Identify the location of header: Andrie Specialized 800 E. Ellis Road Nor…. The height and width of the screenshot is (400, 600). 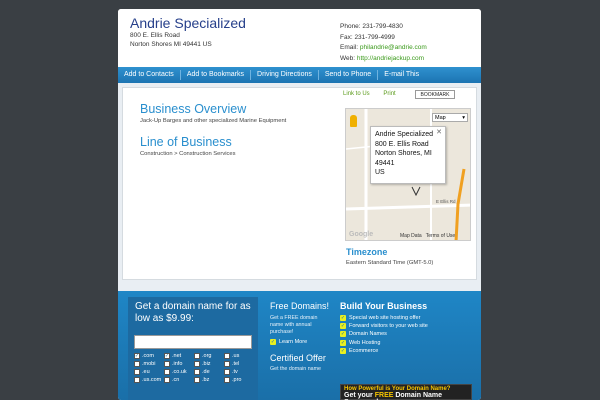
(299, 38).